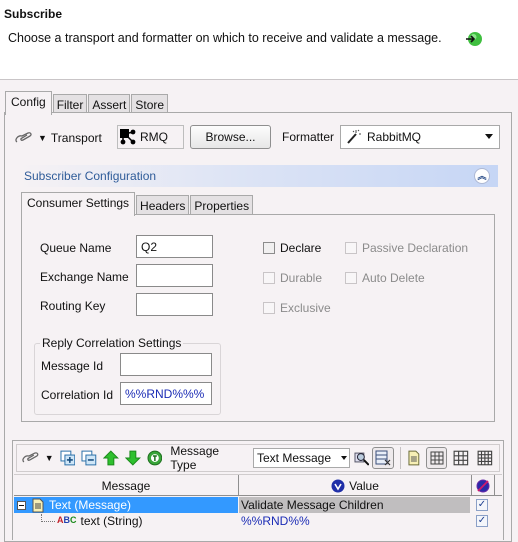  Describe the element at coordinates (394, 137) in the screenshot. I see `formatter-value: RabbitMQ` at that location.